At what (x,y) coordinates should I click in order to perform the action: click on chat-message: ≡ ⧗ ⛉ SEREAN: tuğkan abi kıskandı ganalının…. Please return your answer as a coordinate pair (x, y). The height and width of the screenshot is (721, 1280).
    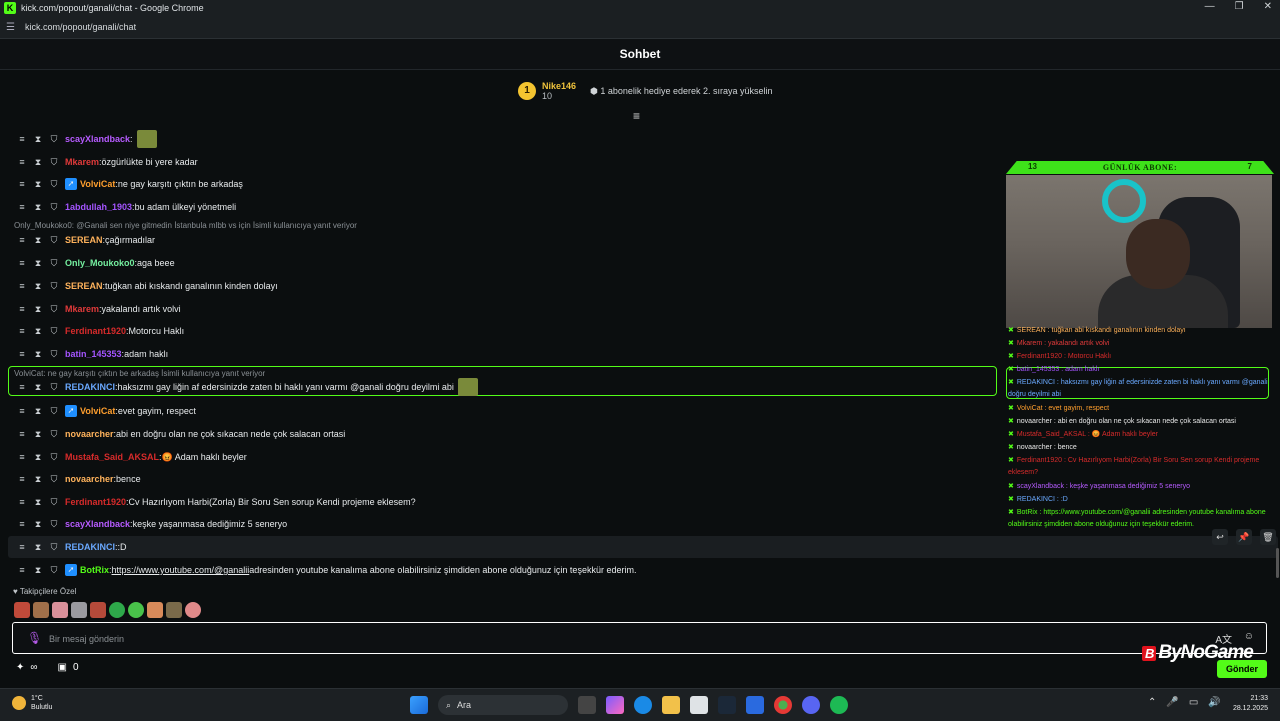
    Looking at the image, I should click on (138, 286).